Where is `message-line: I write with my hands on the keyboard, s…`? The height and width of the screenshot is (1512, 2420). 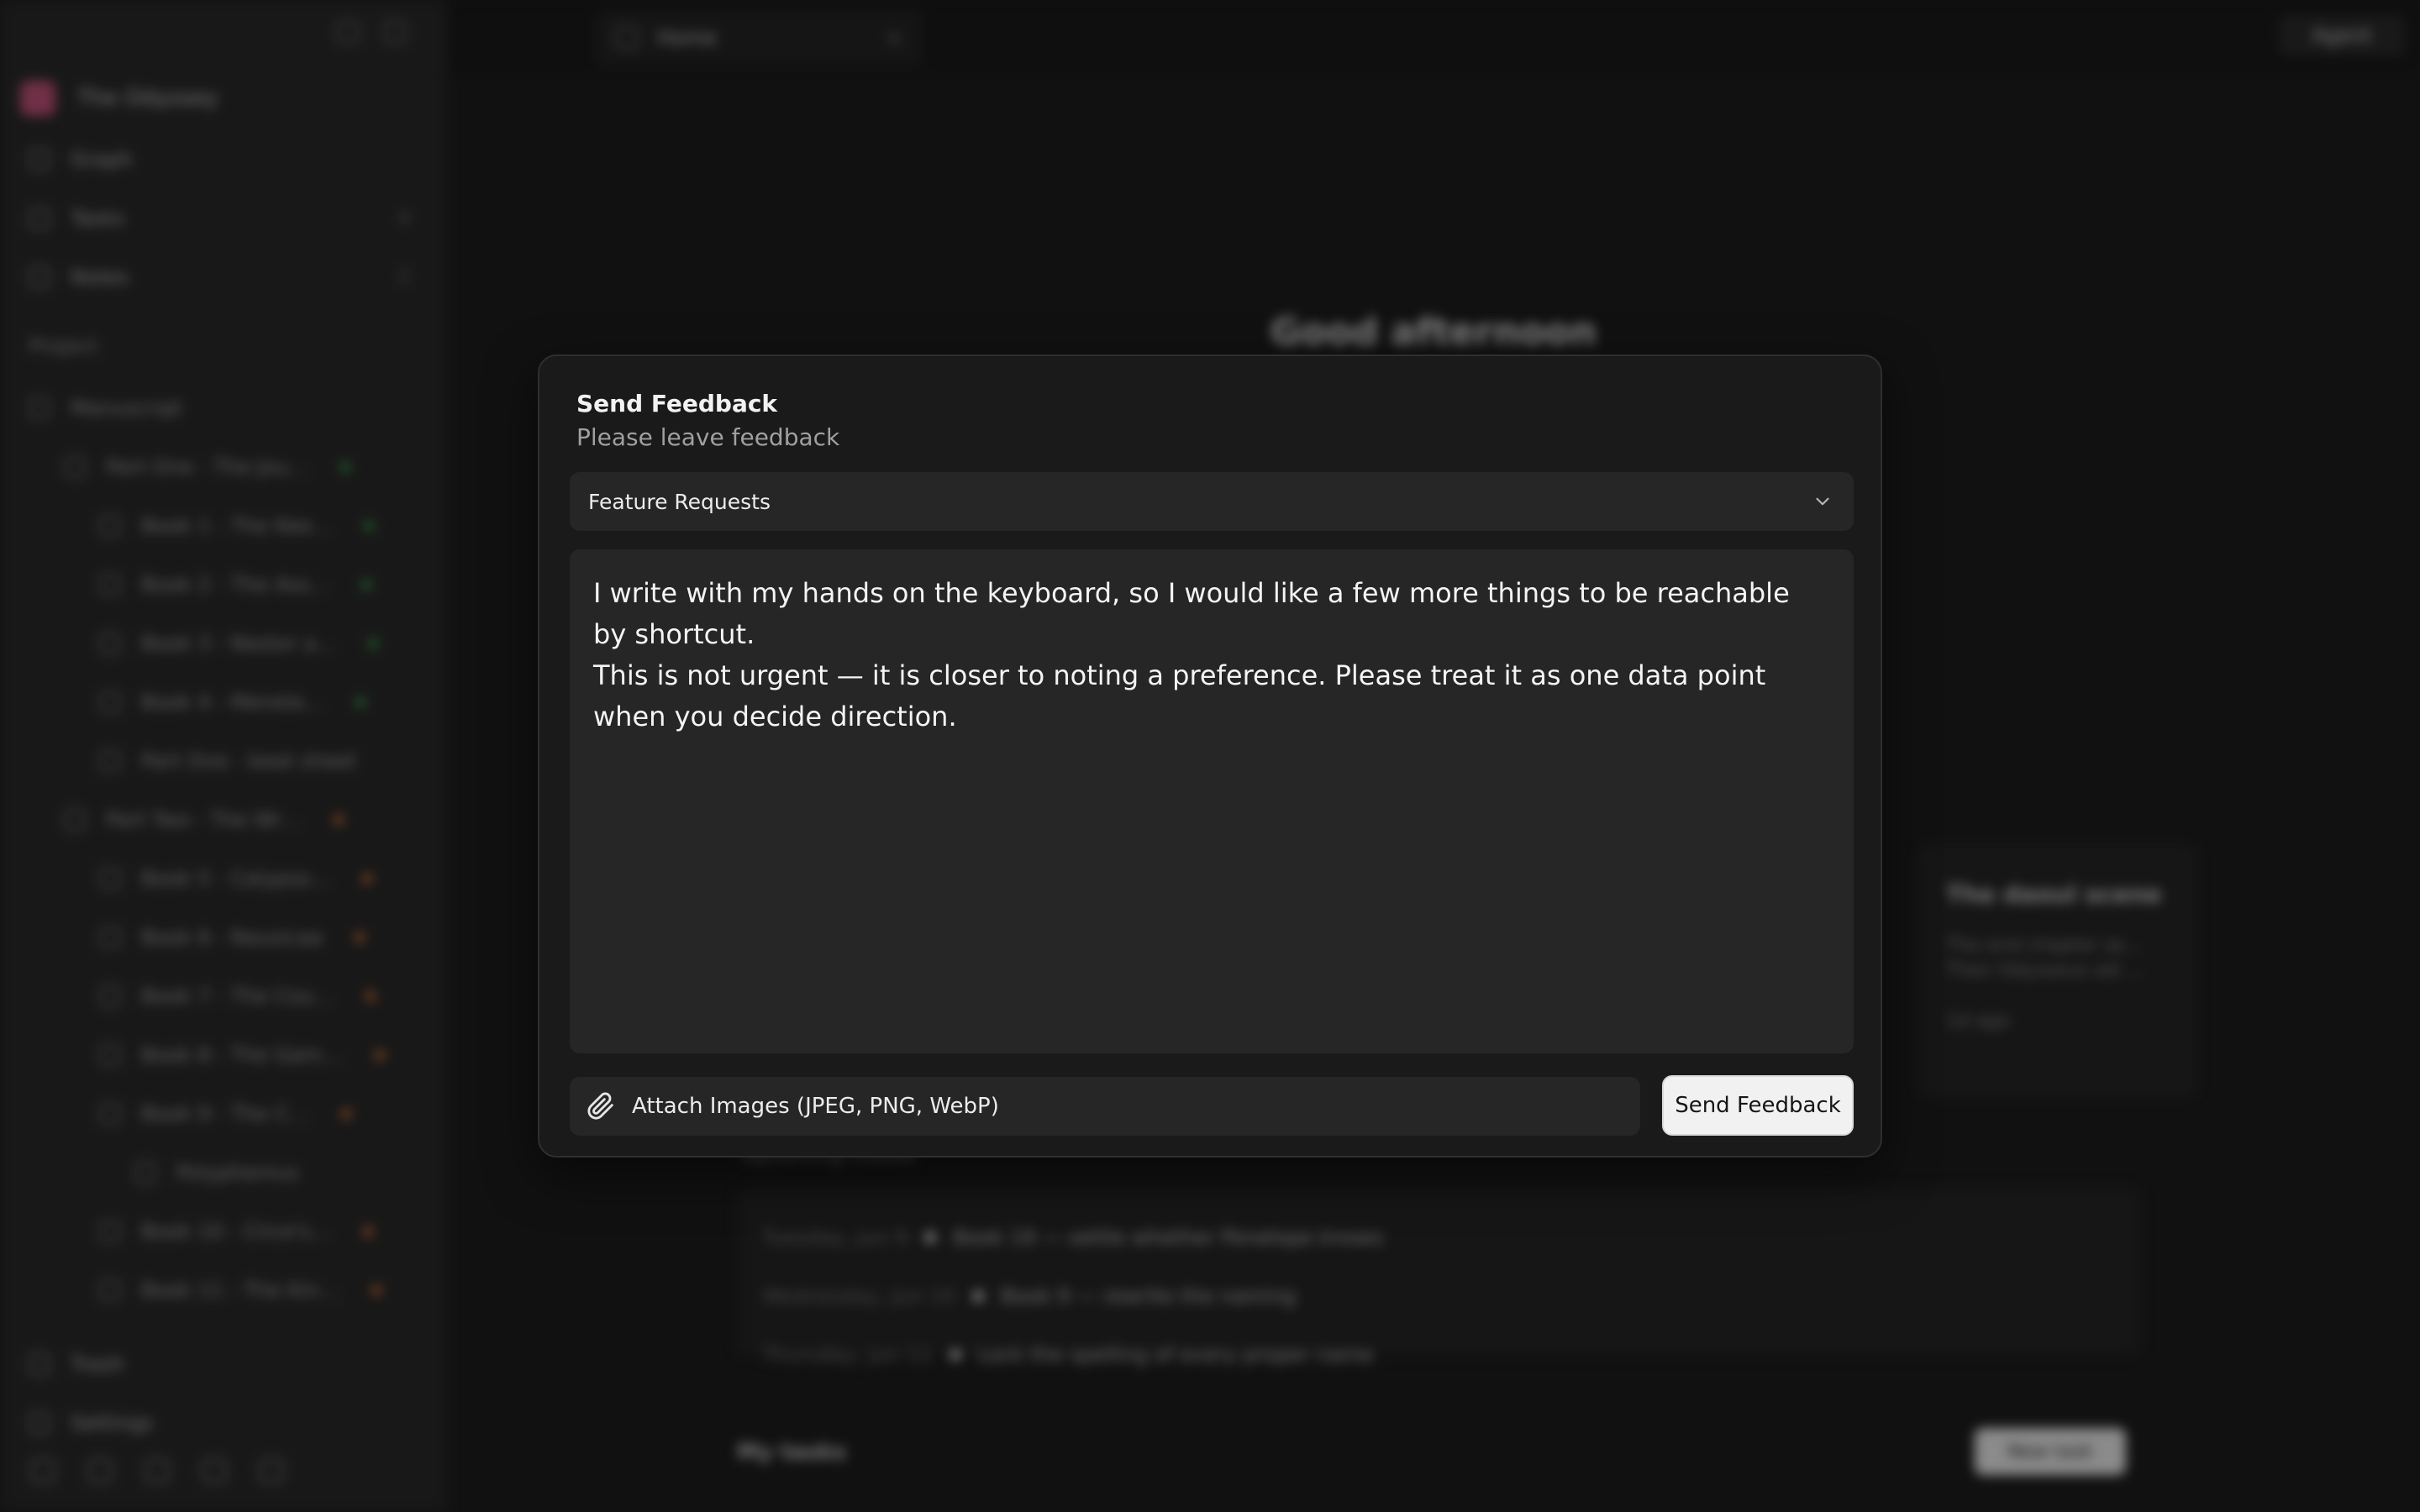 message-line: I write with my hands on the keyboard, s… is located at coordinates (1192, 613).